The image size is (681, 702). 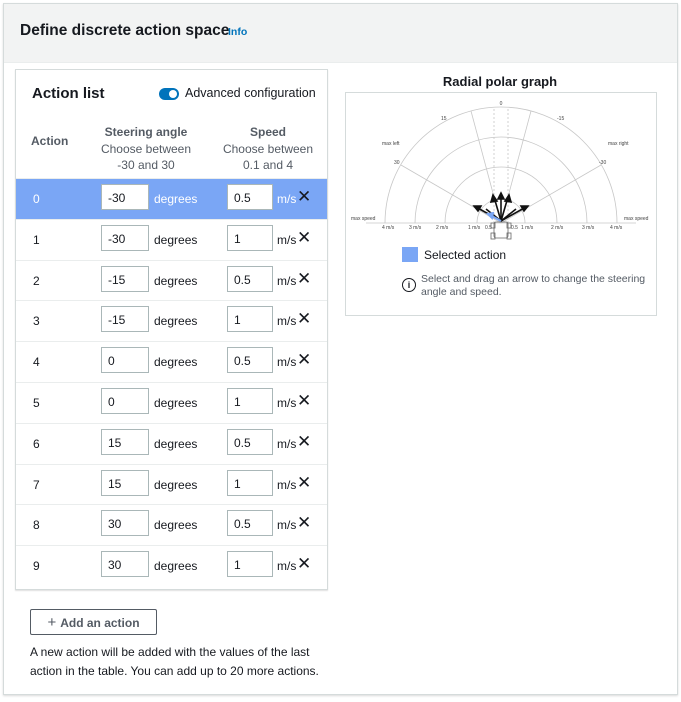 I want to click on action-row: 7 15 degrees 1 m/s ✕, so click(x=171, y=484).